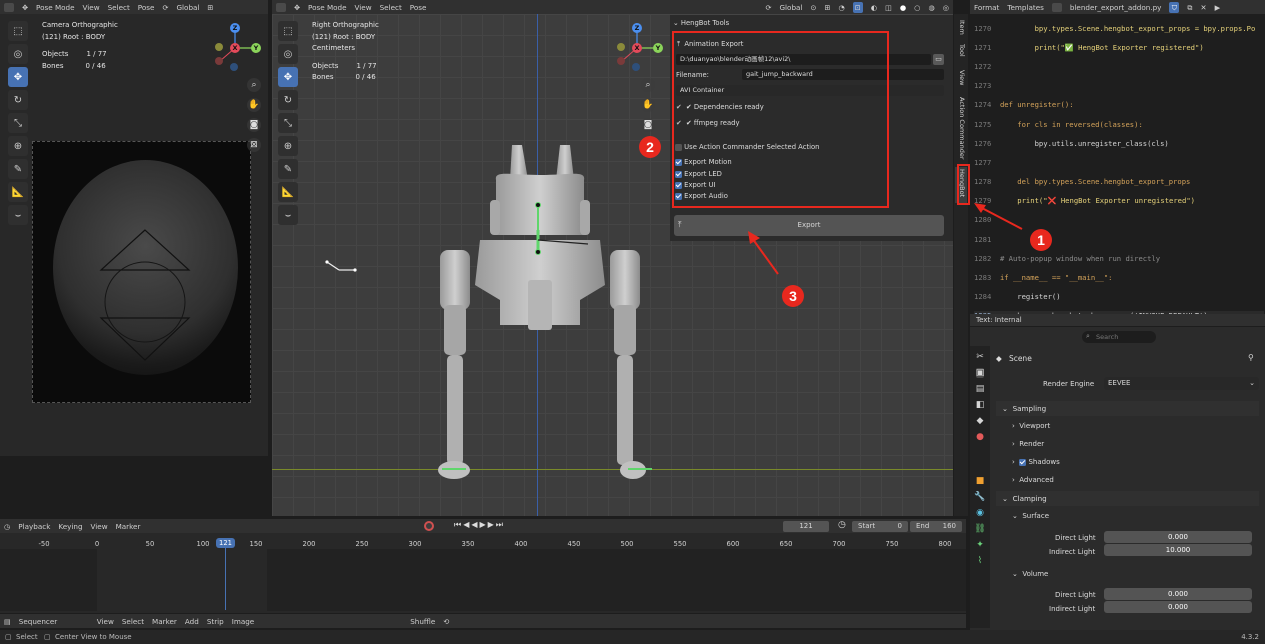 The height and width of the screenshot is (644, 1265). What do you see at coordinates (857, 7) in the screenshot?
I see `visibility-icon: ⊡` at bounding box center [857, 7].